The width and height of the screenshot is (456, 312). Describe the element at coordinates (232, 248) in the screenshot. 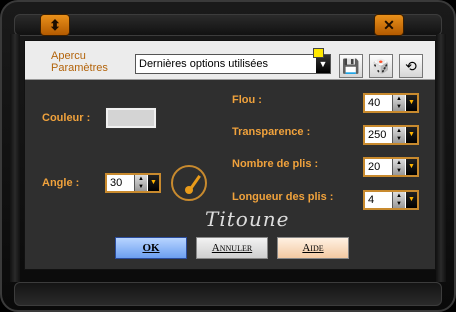

I see `cancel-button: Annuler` at that location.